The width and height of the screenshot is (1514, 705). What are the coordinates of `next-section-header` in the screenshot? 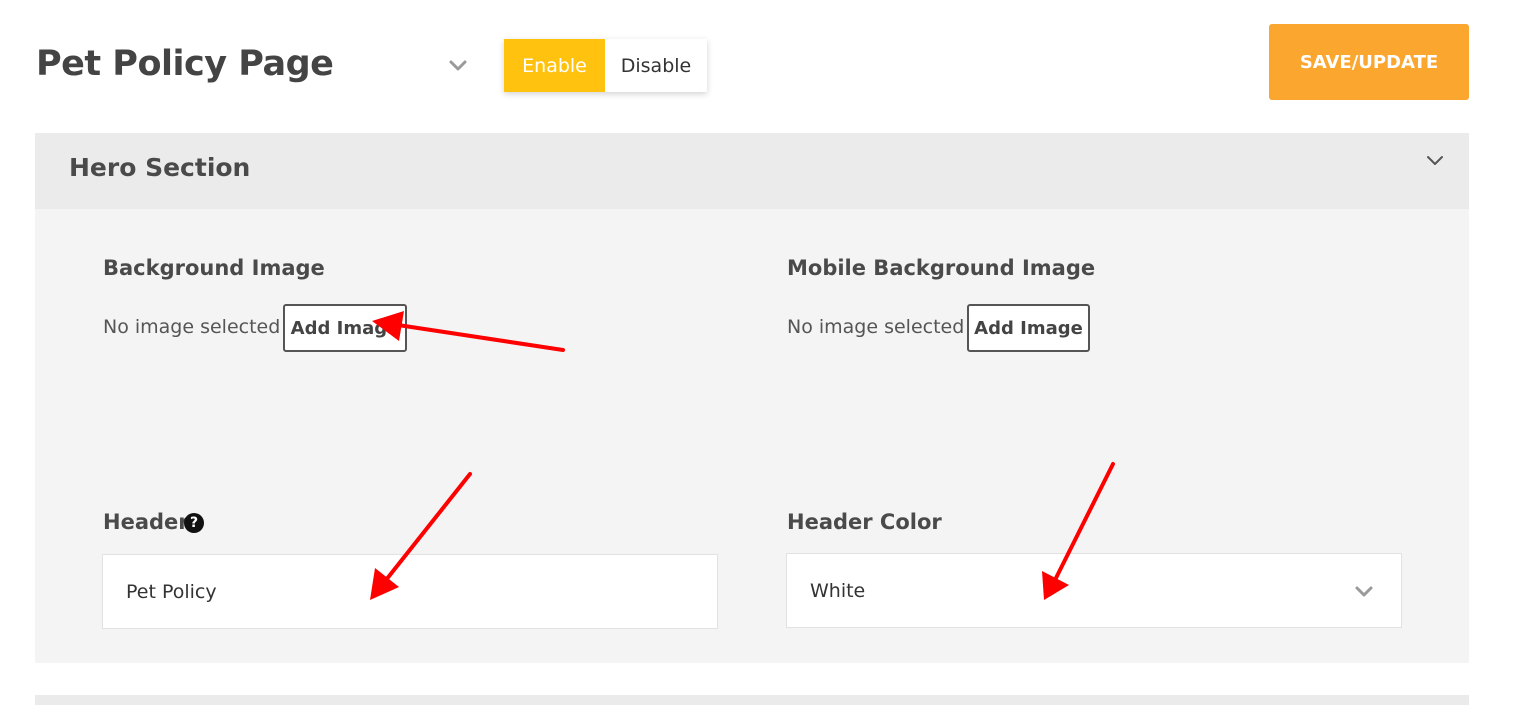 It's located at (752, 700).